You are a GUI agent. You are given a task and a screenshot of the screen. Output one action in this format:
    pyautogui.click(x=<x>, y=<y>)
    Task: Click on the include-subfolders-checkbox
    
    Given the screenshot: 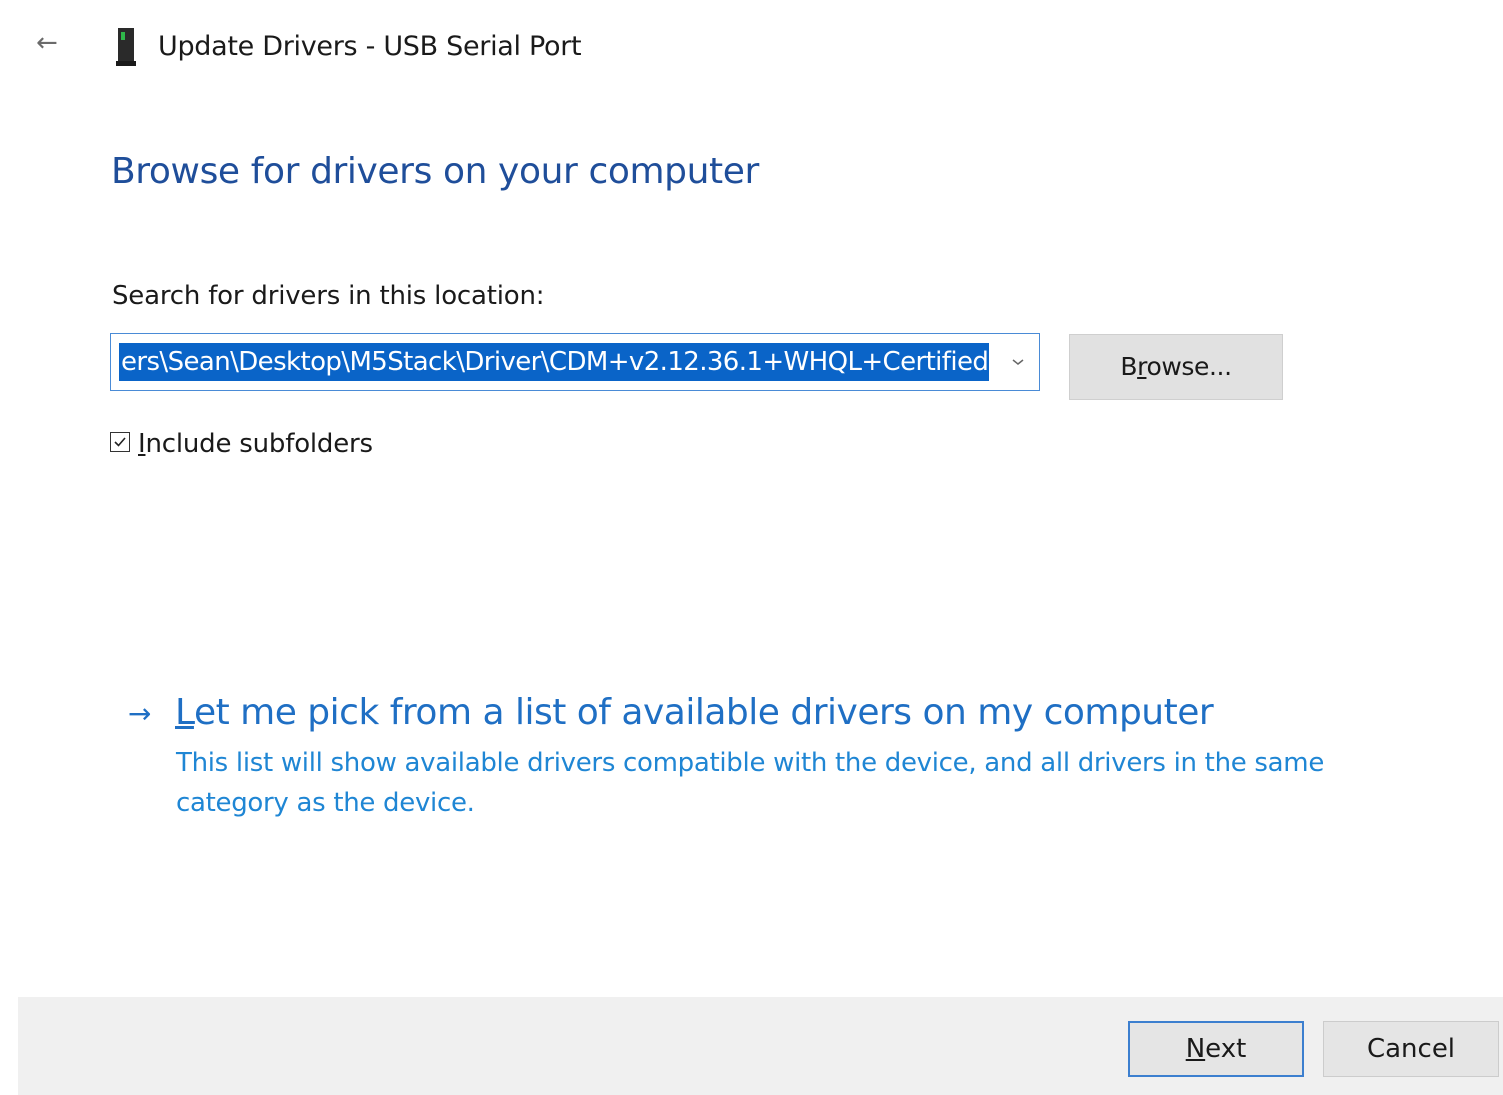 What is the action you would take?
    pyautogui.click(x=120, y=442)
    